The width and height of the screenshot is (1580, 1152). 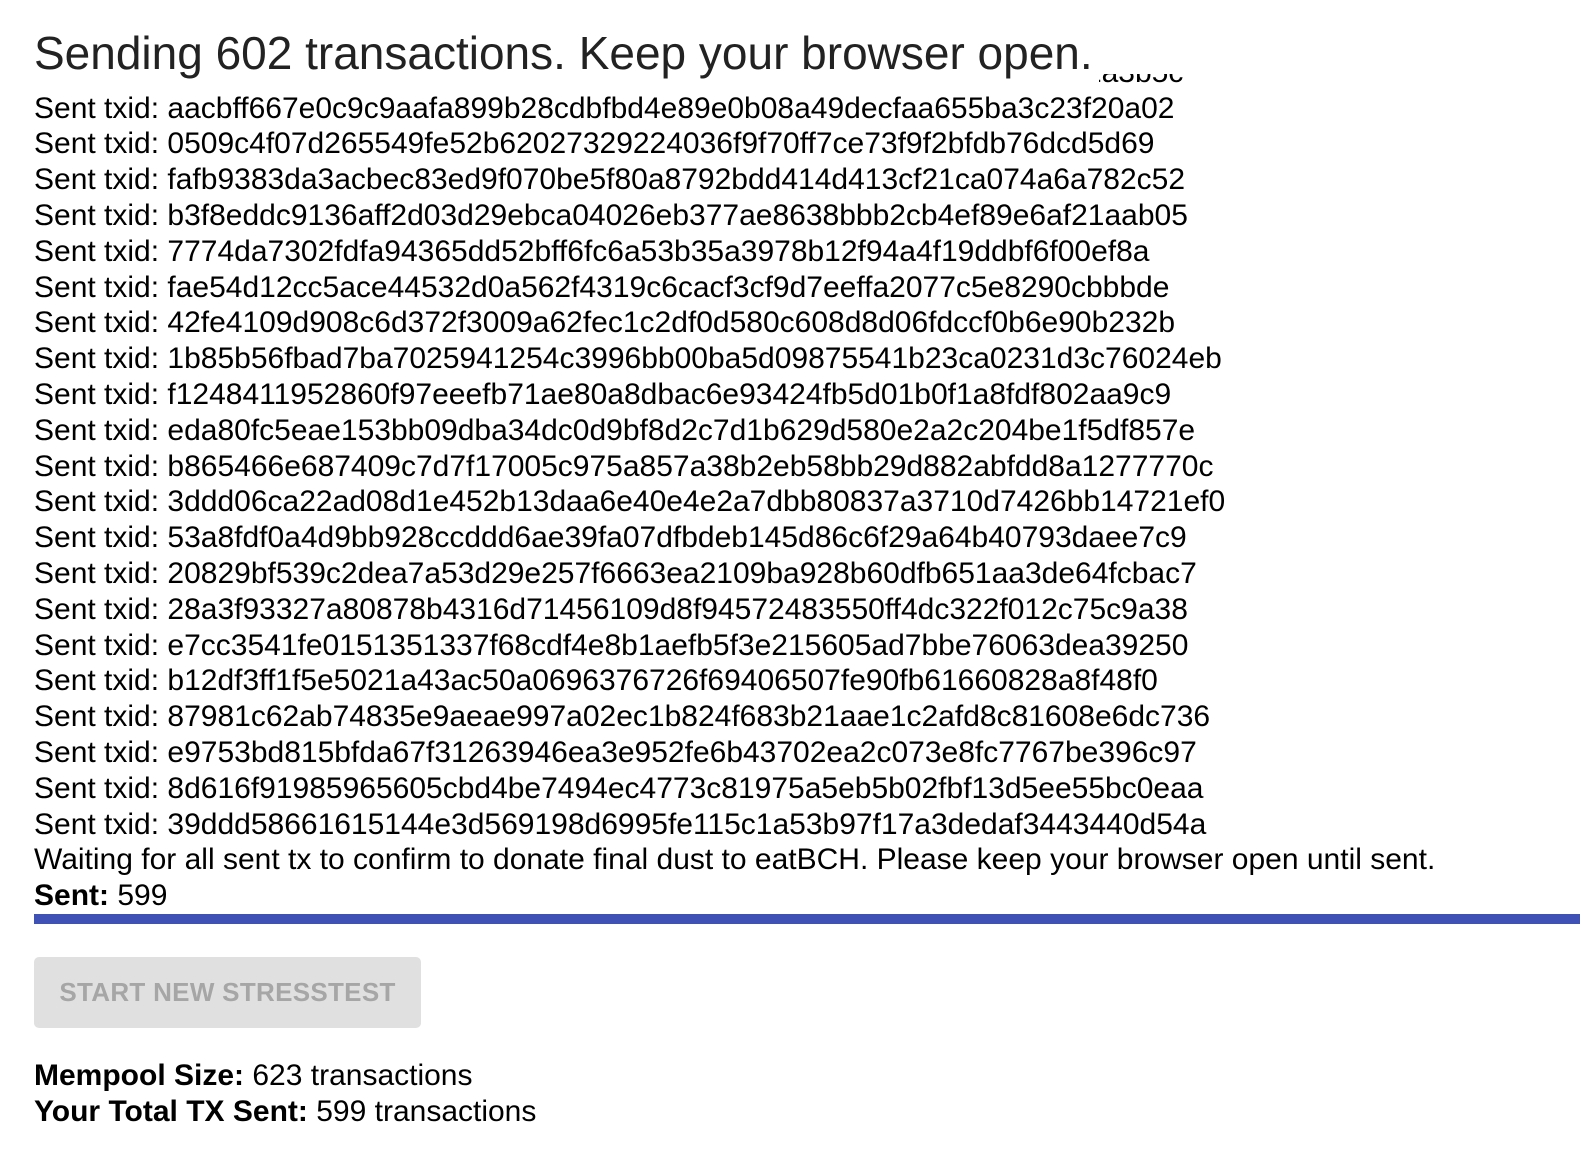 What do you see at coordinates (734, 896) in the screenshot?
I see `sent-count: Sent: 599` at bounding box center [734, 896].